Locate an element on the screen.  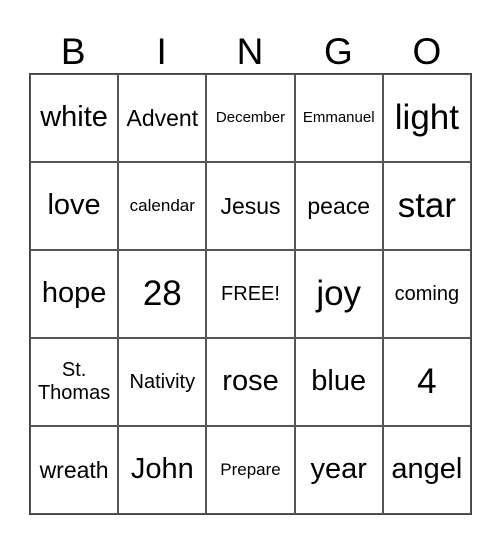
free-space: FREE! is located at coordinates (250, 294).